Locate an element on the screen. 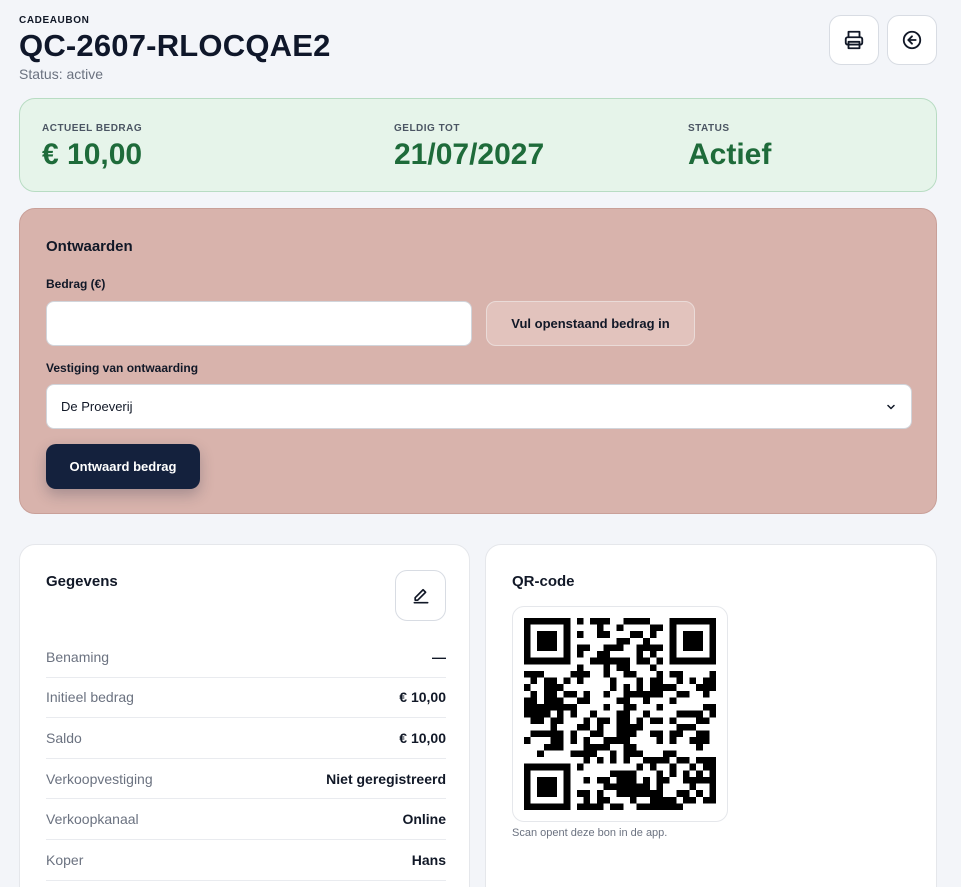 This screenshot has height=887, width=961. detail-key: Benaming is located at coordinates (78, 656).